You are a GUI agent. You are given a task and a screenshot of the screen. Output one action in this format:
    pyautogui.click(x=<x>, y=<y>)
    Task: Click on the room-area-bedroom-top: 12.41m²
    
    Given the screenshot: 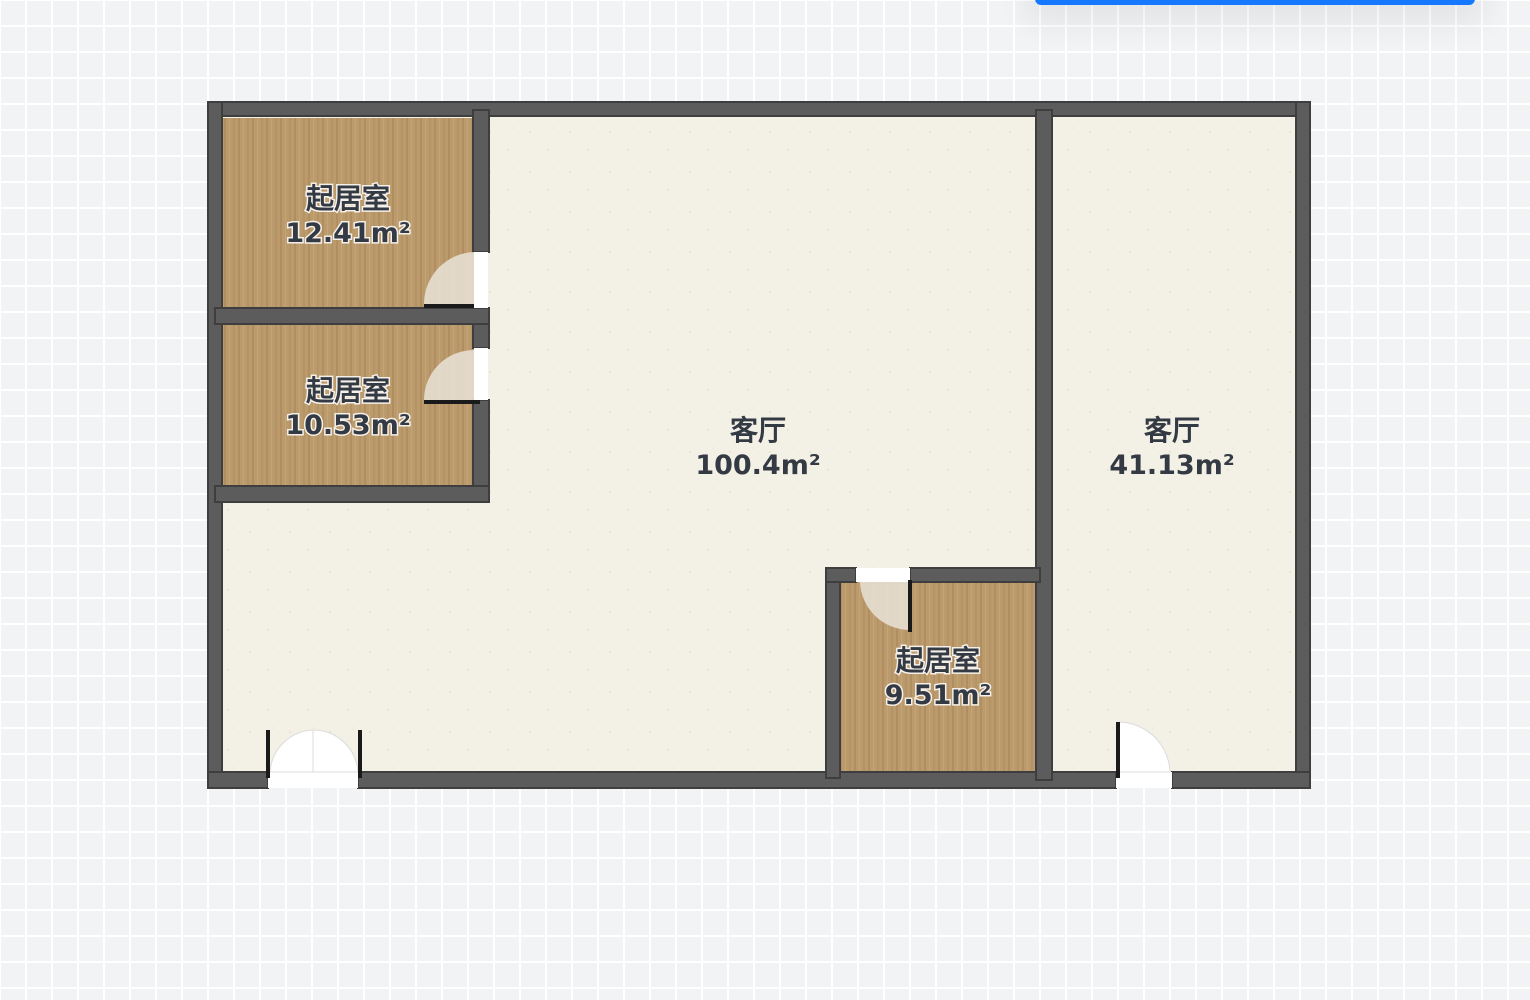 What is the action you would take?
    pyautogui.click(x=347, y=233)
    